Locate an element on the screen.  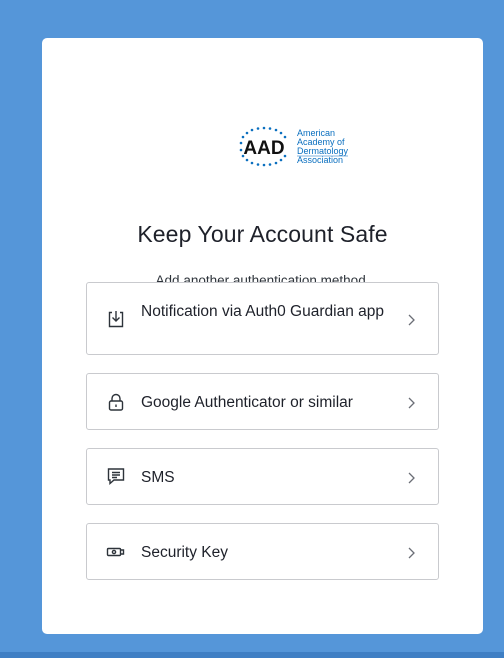
logo-line-4: Association is located at coordinates (320, 160).